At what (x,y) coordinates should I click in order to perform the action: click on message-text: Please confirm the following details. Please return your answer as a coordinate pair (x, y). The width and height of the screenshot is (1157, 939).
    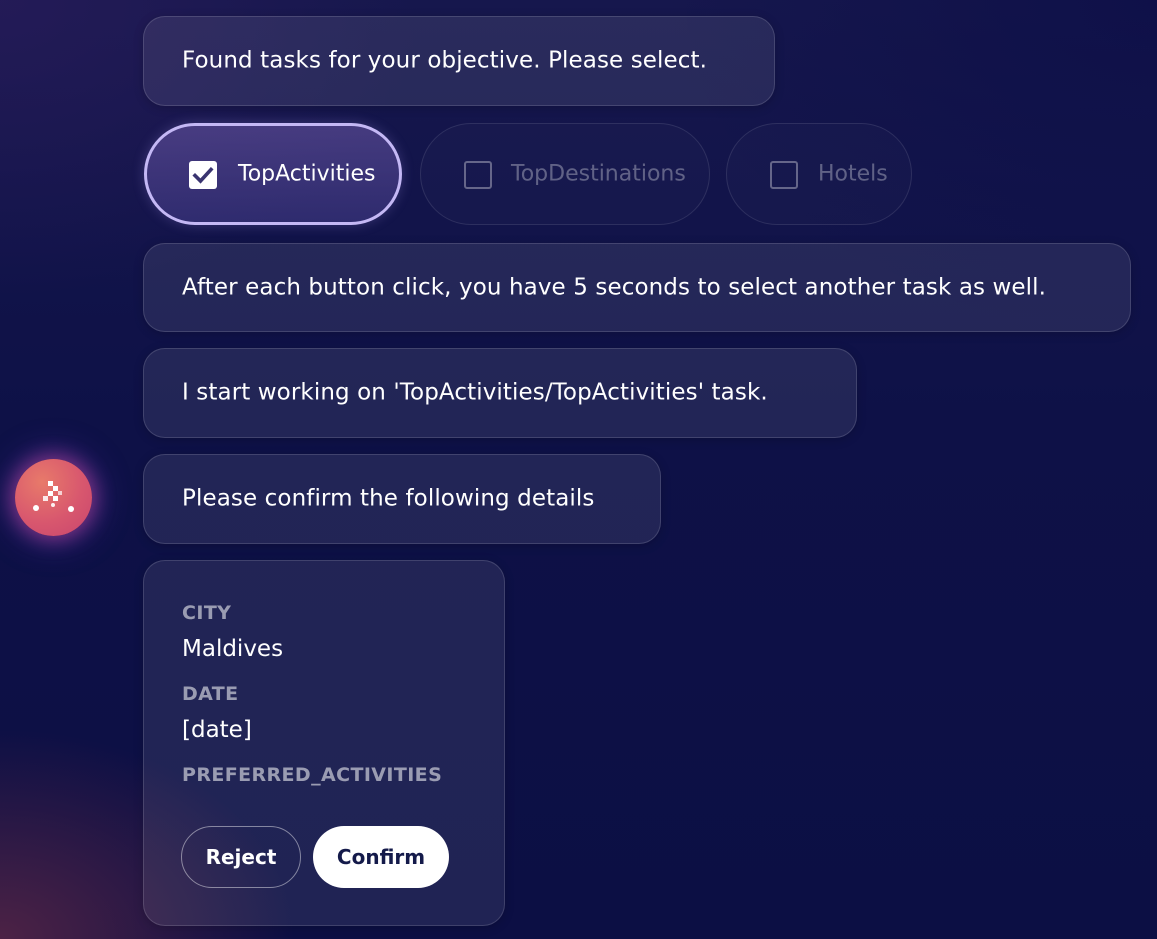
    Looking at the image, I should click on (388, 498).